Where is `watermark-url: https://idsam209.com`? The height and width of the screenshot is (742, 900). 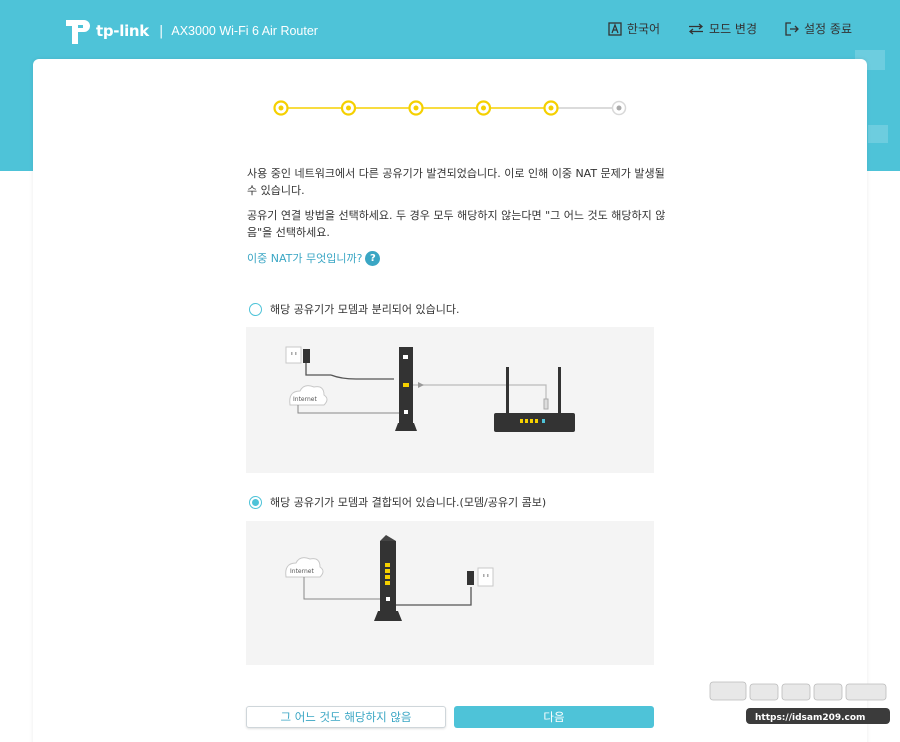 watermark-url: https://idsam209.com is located at coordinates (810, 718).